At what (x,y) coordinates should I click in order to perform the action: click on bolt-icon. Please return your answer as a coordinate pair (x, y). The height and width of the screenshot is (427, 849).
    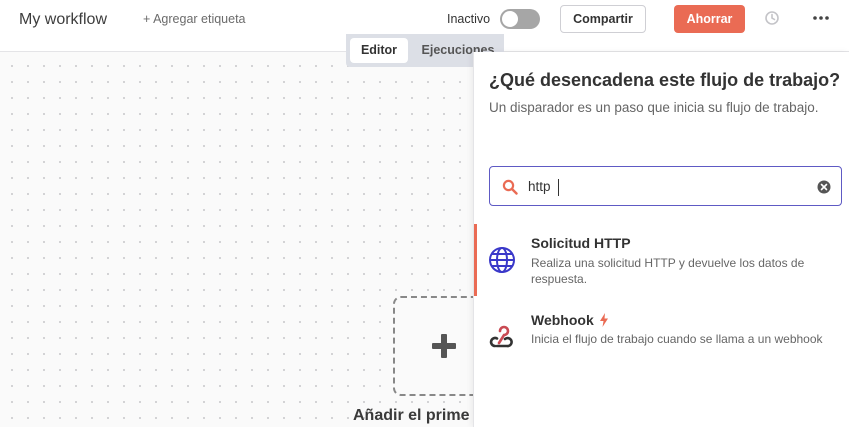
    Looking at the image, I should click on (604, 320).